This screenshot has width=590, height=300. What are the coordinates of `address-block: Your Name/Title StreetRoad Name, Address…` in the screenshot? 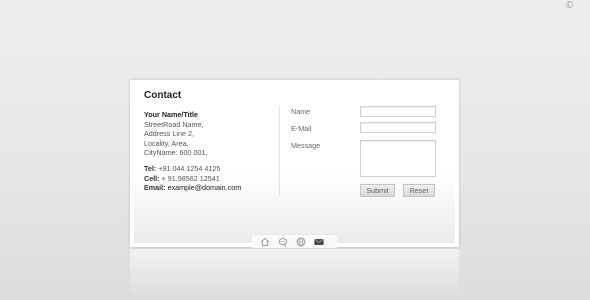 It's located at (192, 151).